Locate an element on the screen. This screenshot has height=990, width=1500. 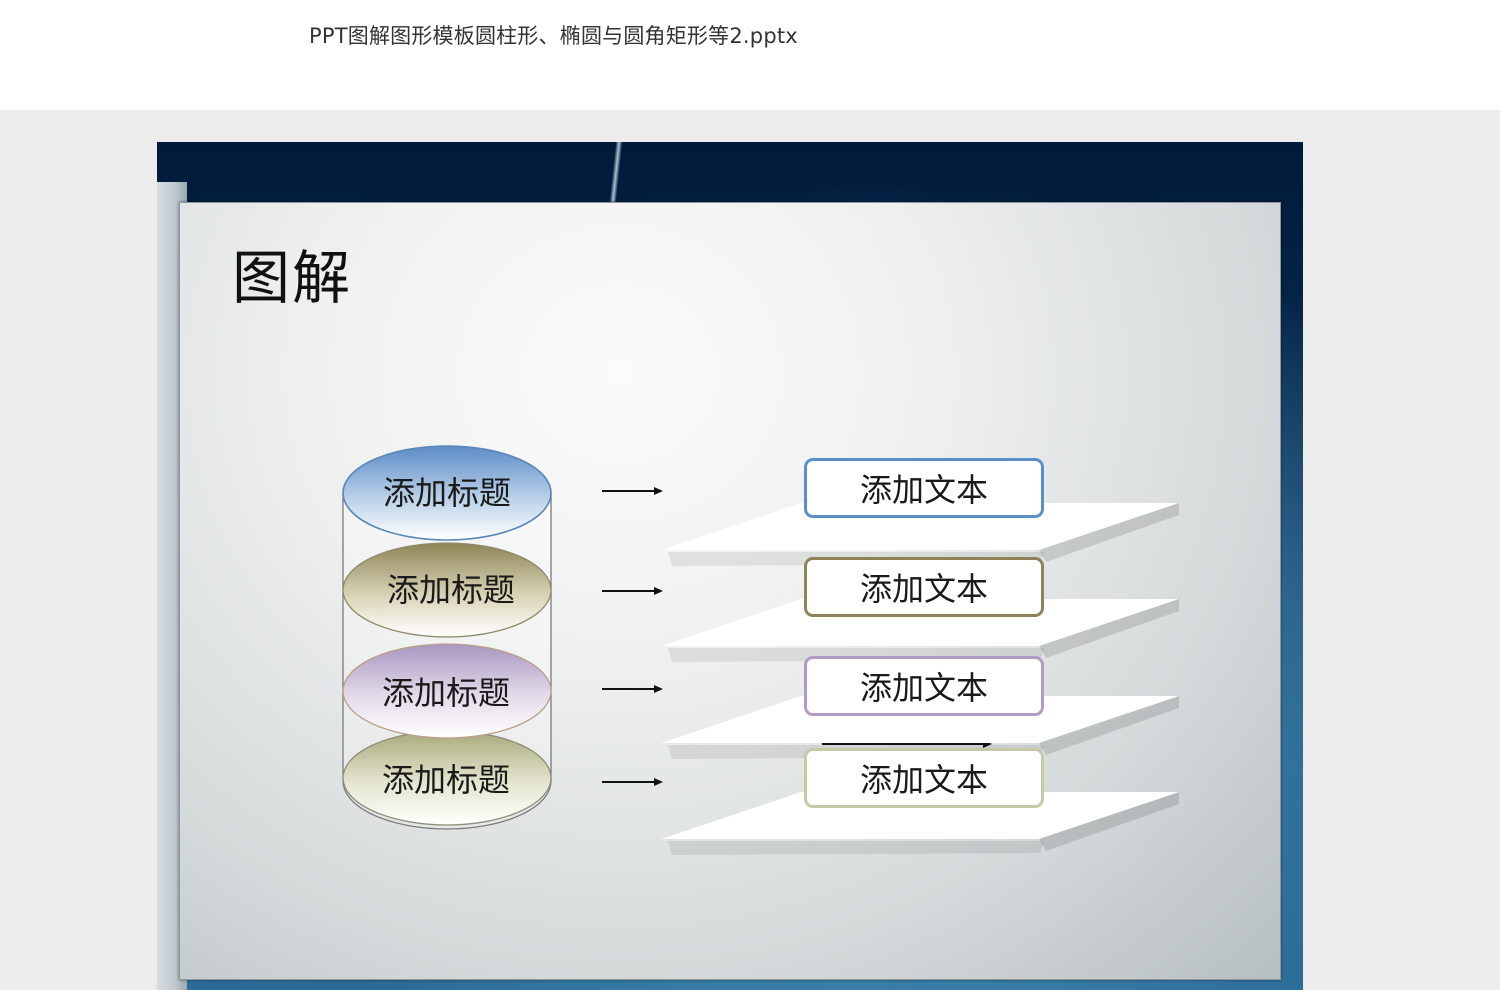
text-box-3: 添加文本 is located at coordinates (924, 686).